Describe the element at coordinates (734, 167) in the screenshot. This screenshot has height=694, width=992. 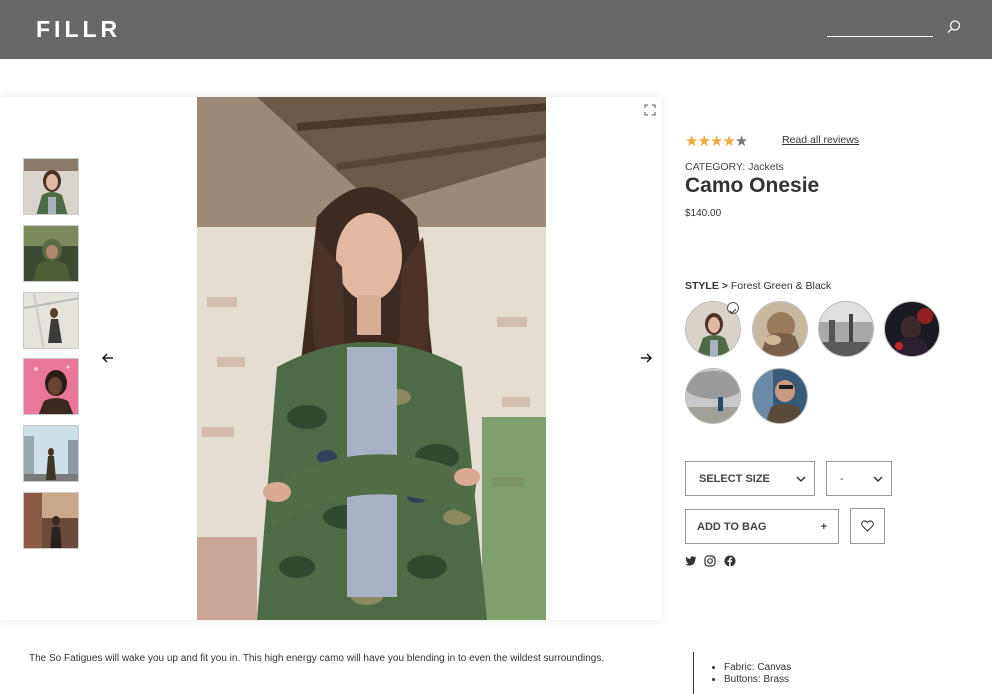
I see `product-category: CATEGORY: Jackets` at that location.